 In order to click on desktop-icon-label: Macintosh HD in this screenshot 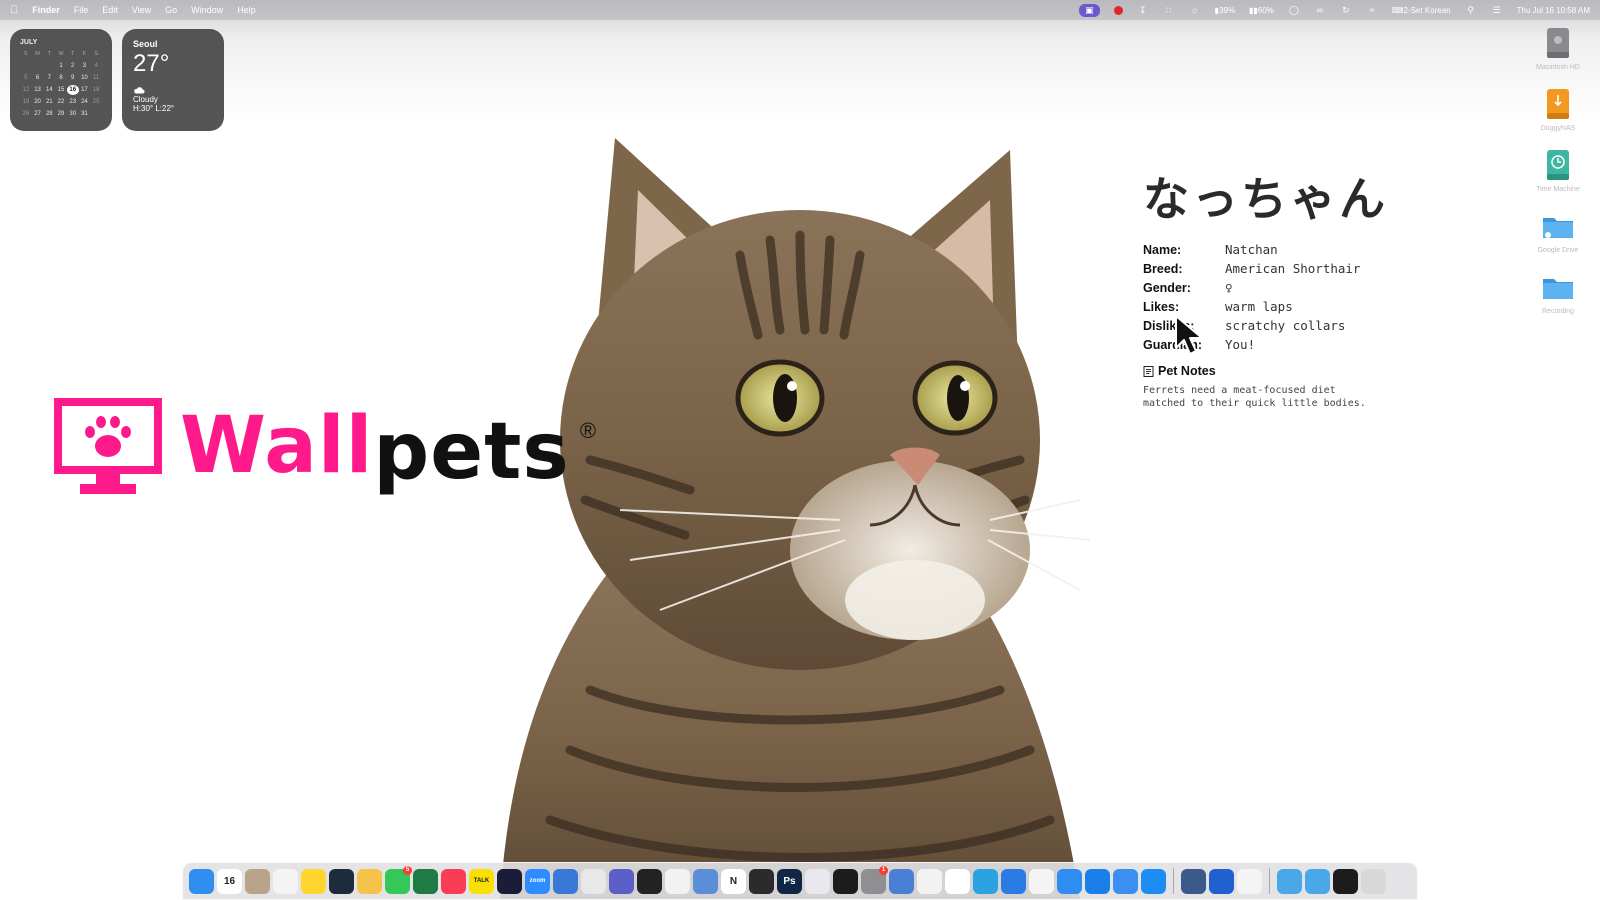, I will do `click(1558, 67)`.